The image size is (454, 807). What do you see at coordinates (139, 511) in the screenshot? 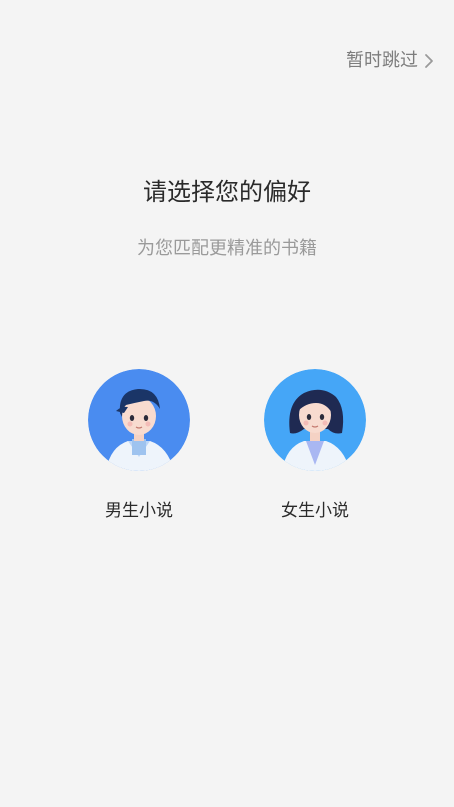
I see `male-novel-label: 男生小说` at bounding box center [139, 511].